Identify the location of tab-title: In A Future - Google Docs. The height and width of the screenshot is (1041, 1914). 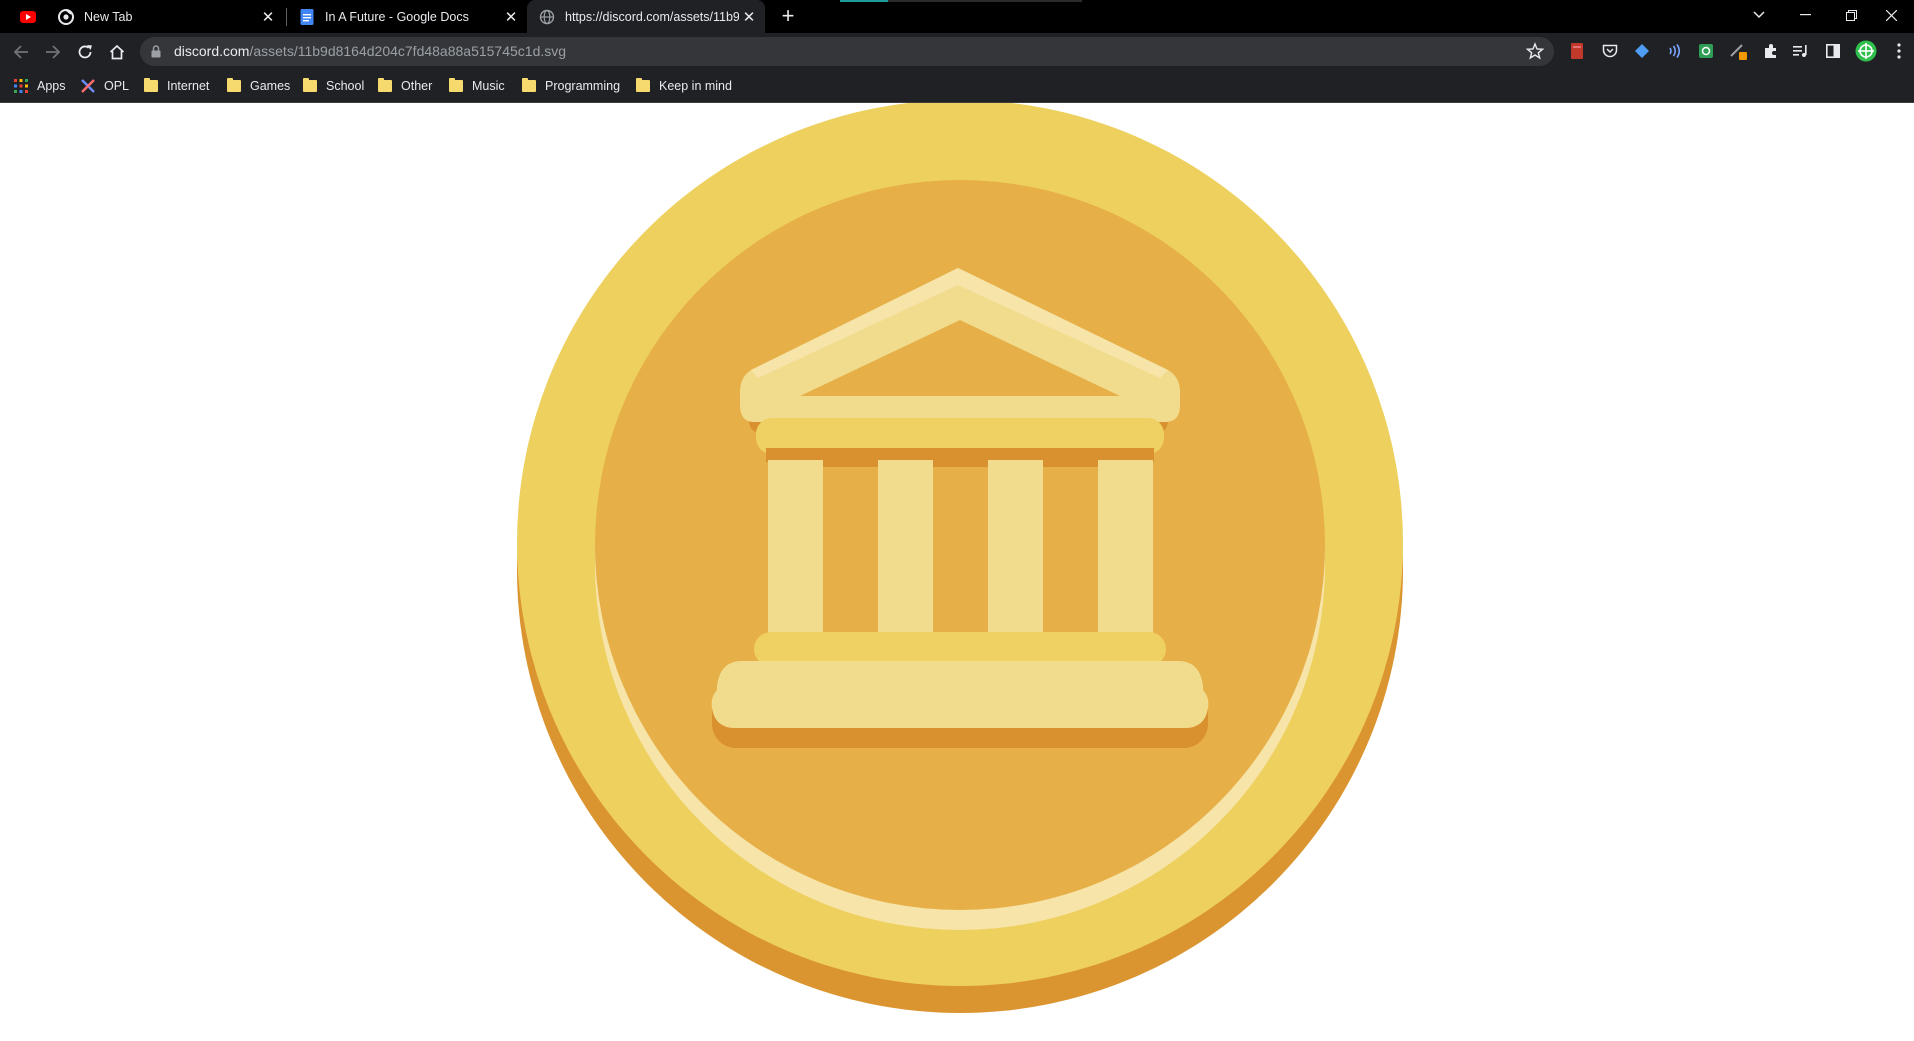
(397, 16).